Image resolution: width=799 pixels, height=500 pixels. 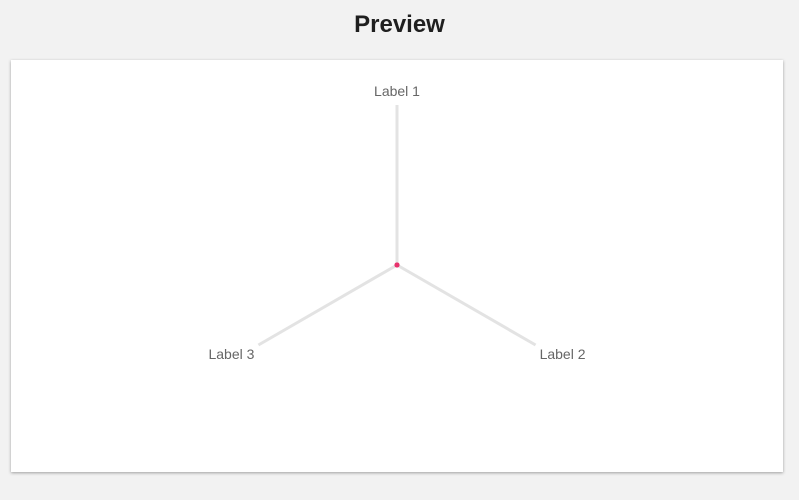 I want to click on radar-axis-label: Label 2, so click(x=563, y=354).